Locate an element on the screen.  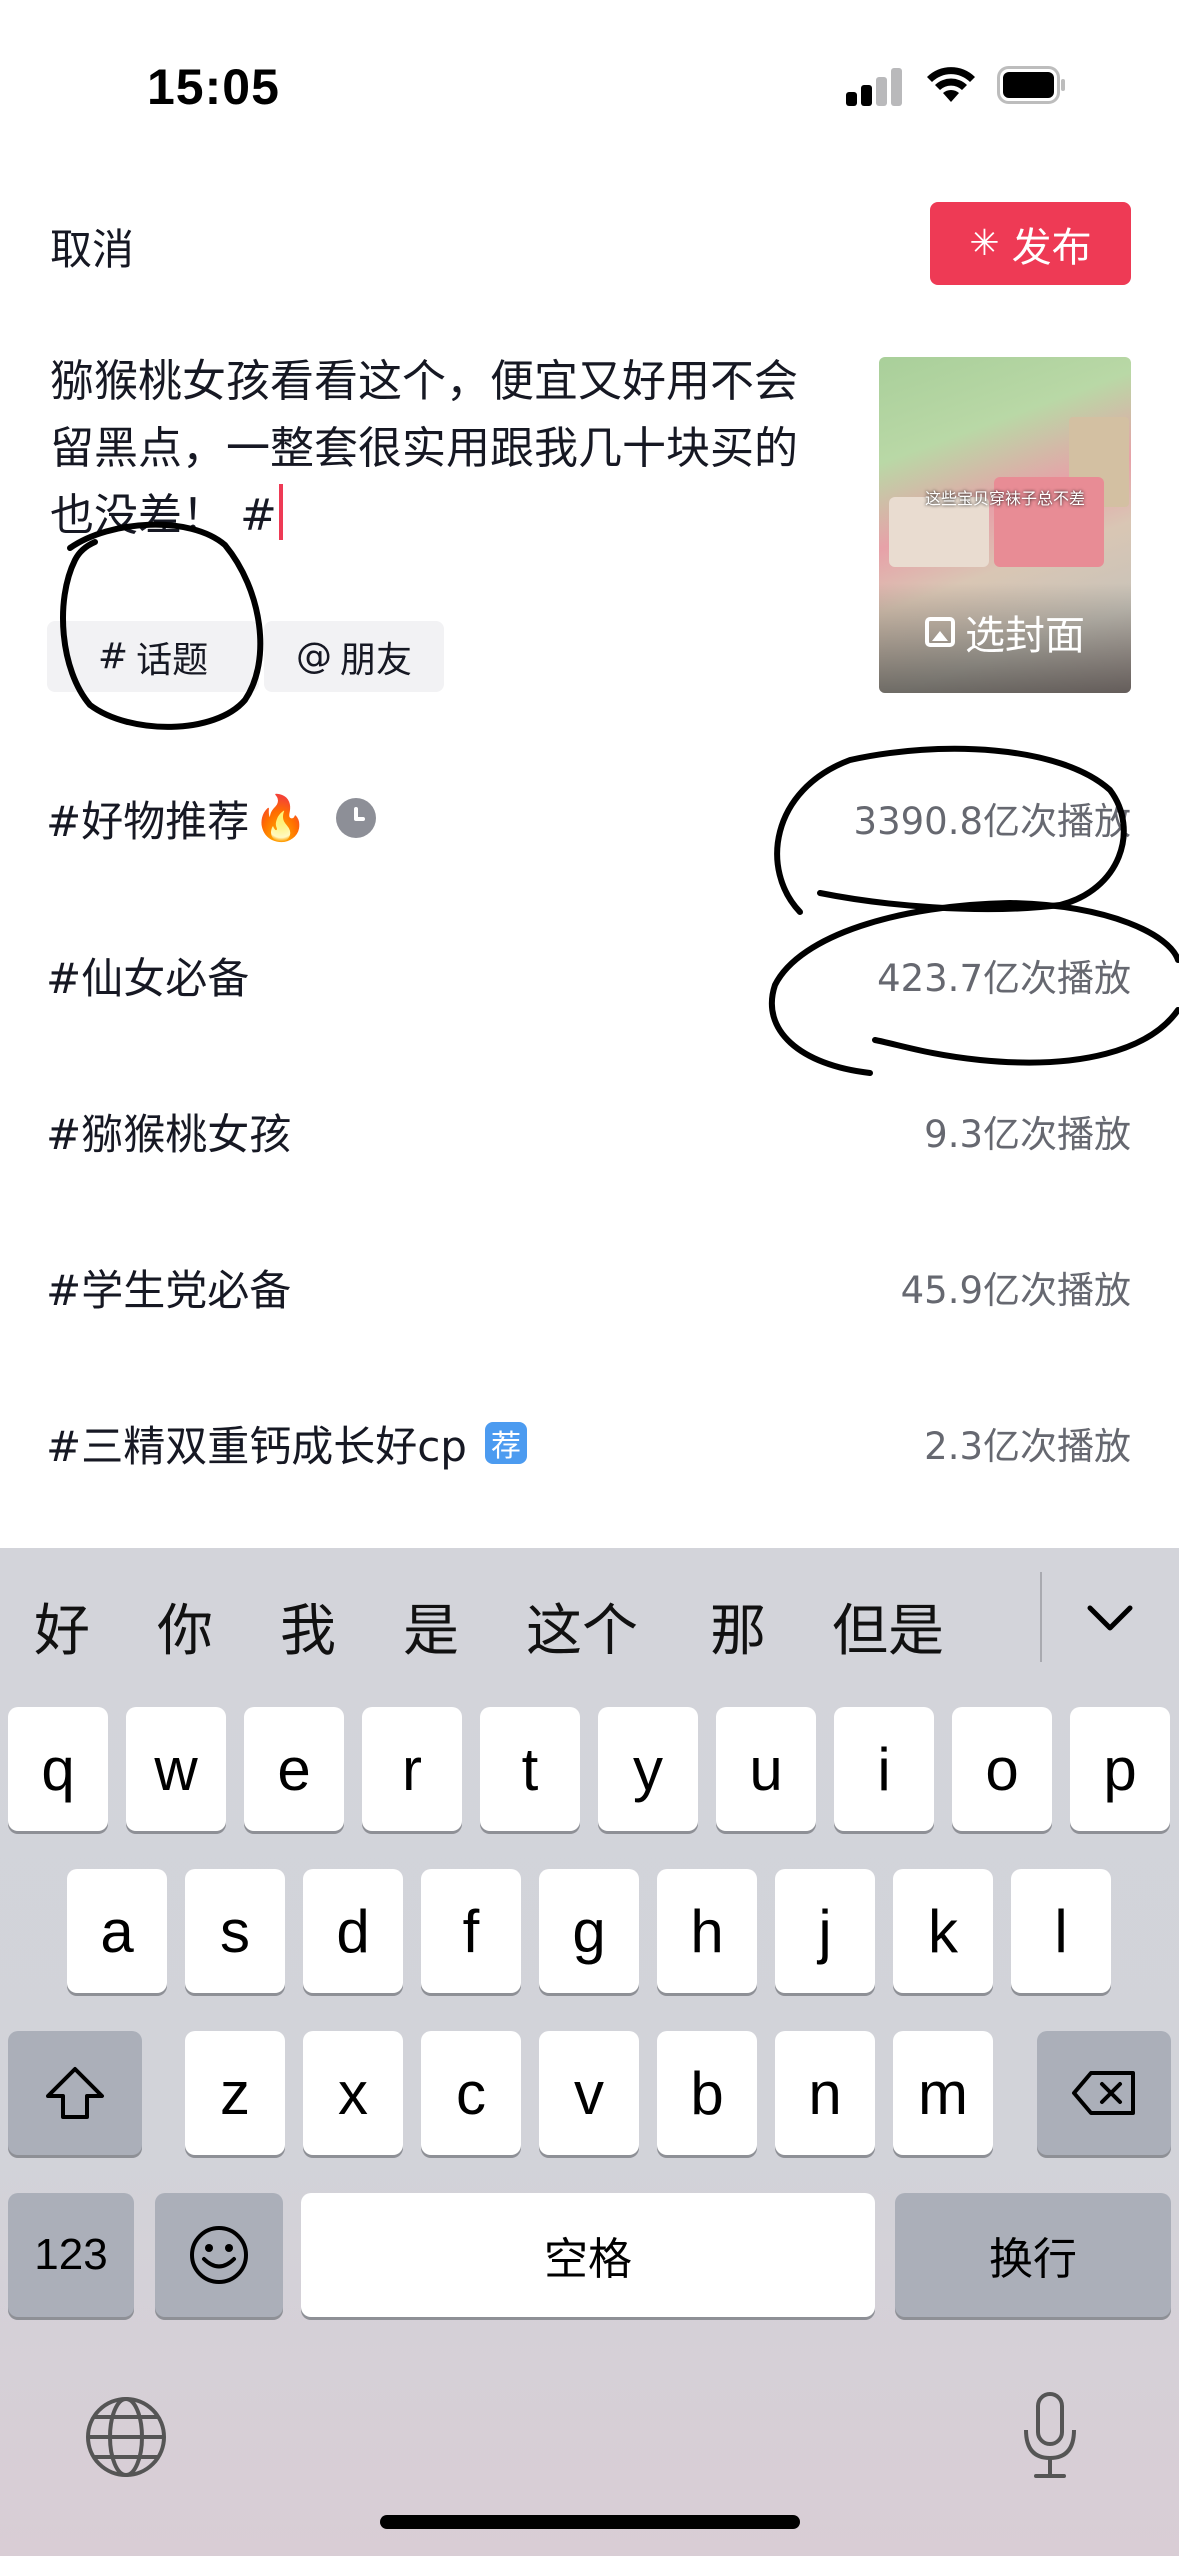
numbers-key: 123 is located at coordinates (71, 2255).